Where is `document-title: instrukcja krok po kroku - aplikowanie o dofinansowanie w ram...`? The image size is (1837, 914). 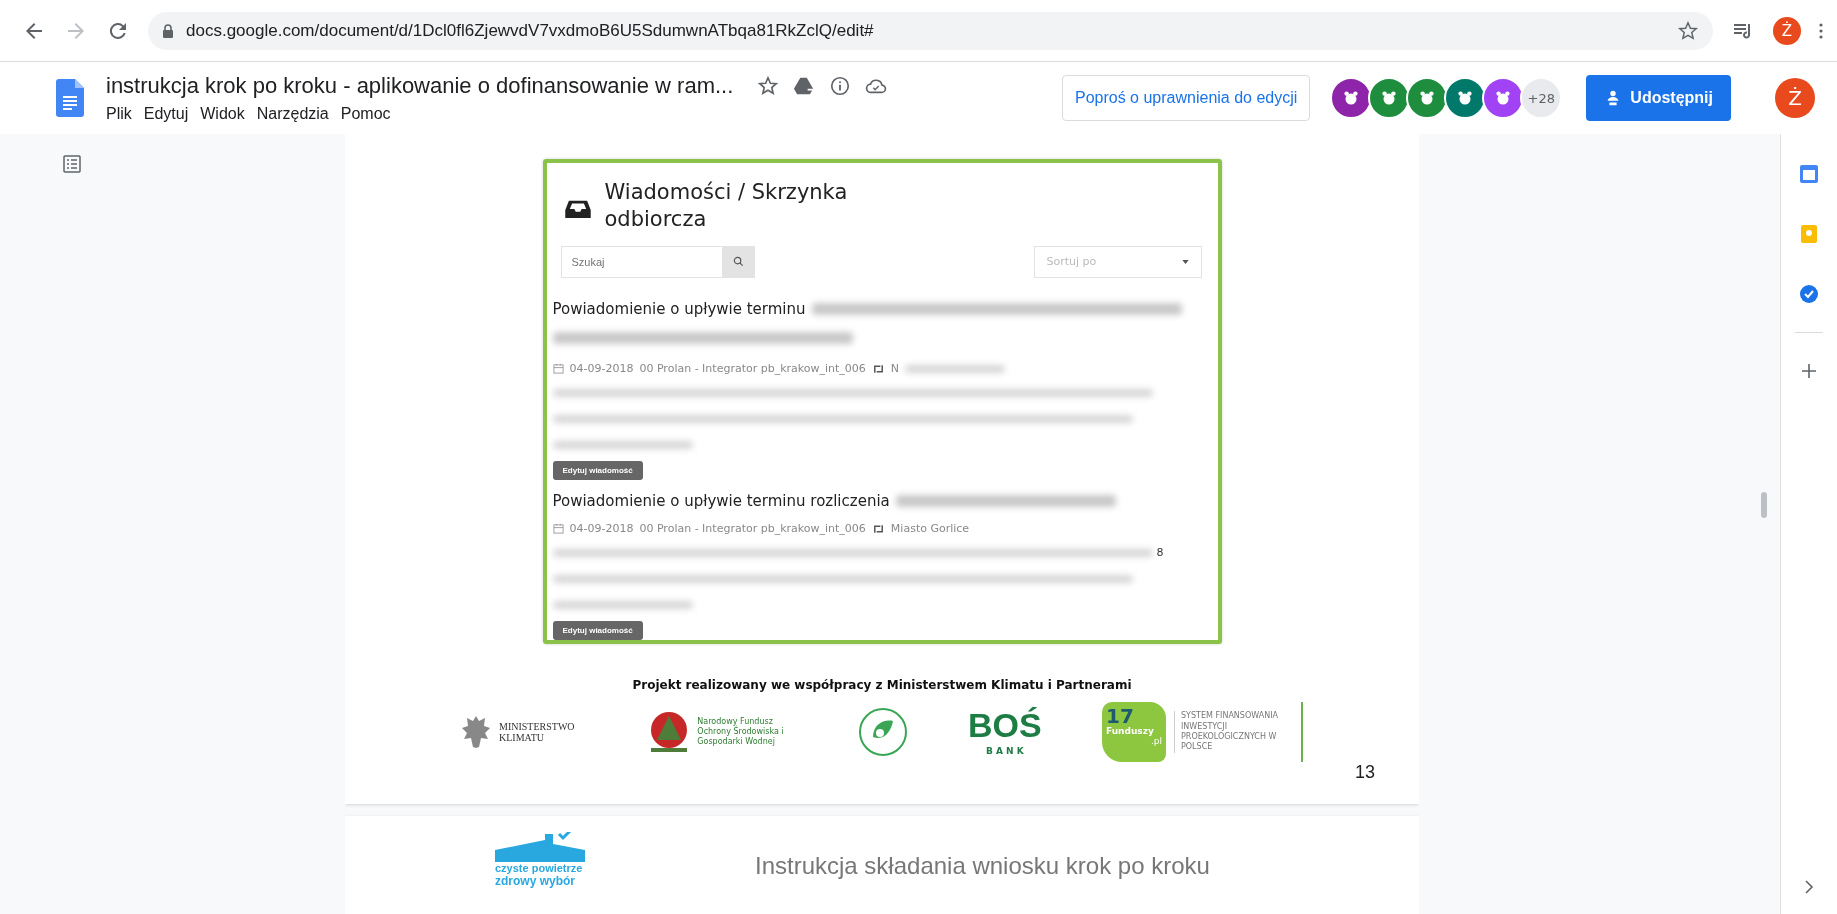
document-title: instrukcja krok po kroku - aplikowanie o dofinansowanie w ram... is located at coordinates (420, 86).